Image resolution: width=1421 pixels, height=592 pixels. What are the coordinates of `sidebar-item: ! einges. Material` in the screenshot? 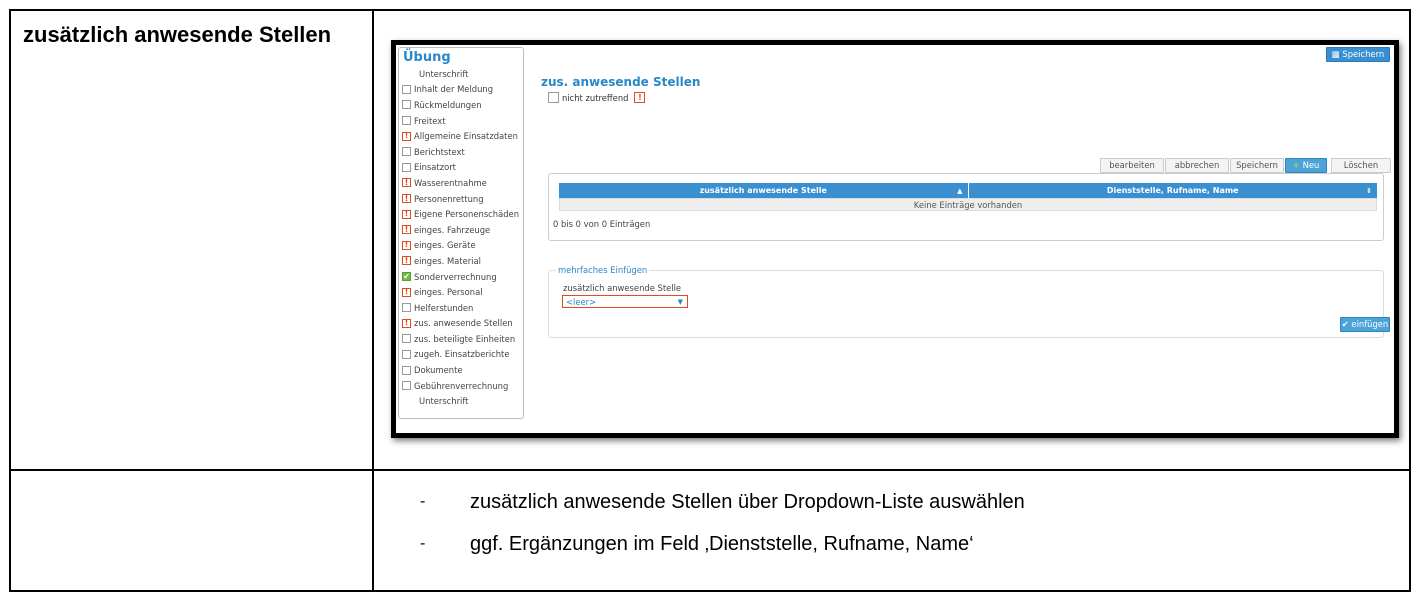 It's located at (461, 261).